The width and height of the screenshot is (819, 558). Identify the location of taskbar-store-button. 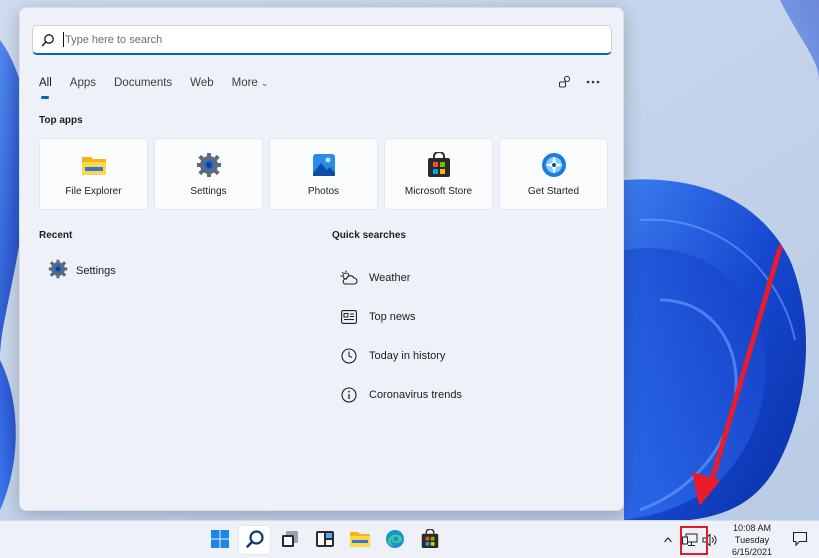
(429, 540).